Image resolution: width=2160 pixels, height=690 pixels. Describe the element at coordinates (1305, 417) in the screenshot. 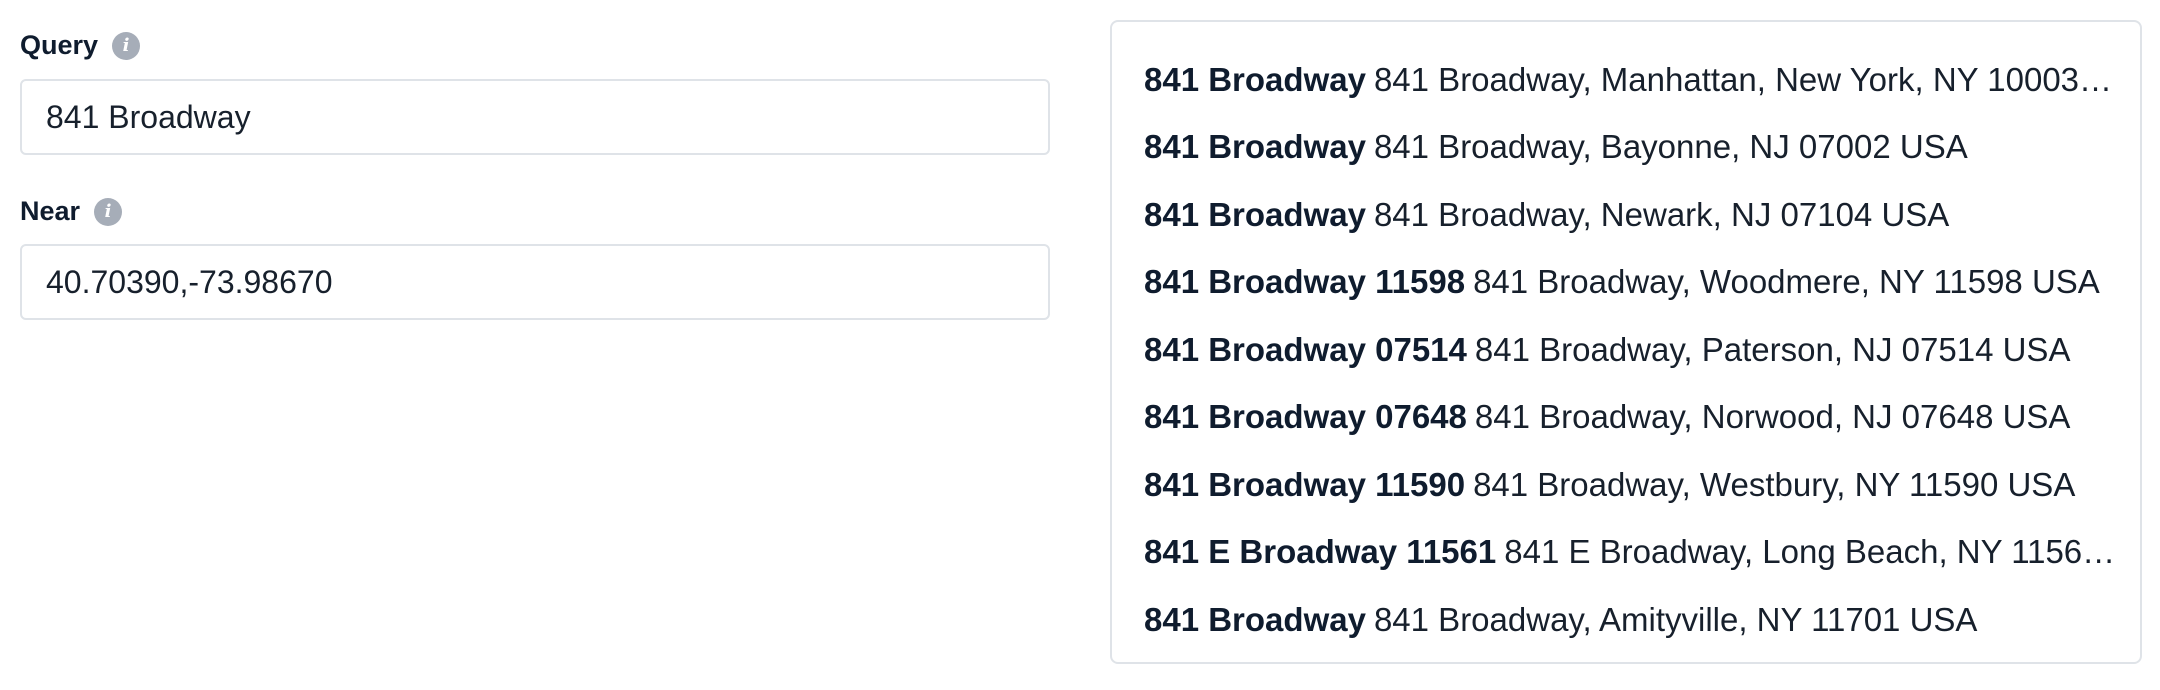

I see `result-name: 841 Broadway 07648` at that location.